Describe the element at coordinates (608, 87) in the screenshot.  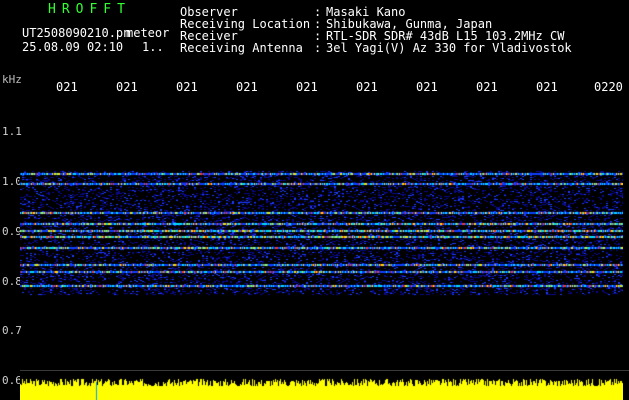
I see `time-tick: 0220` at that location.